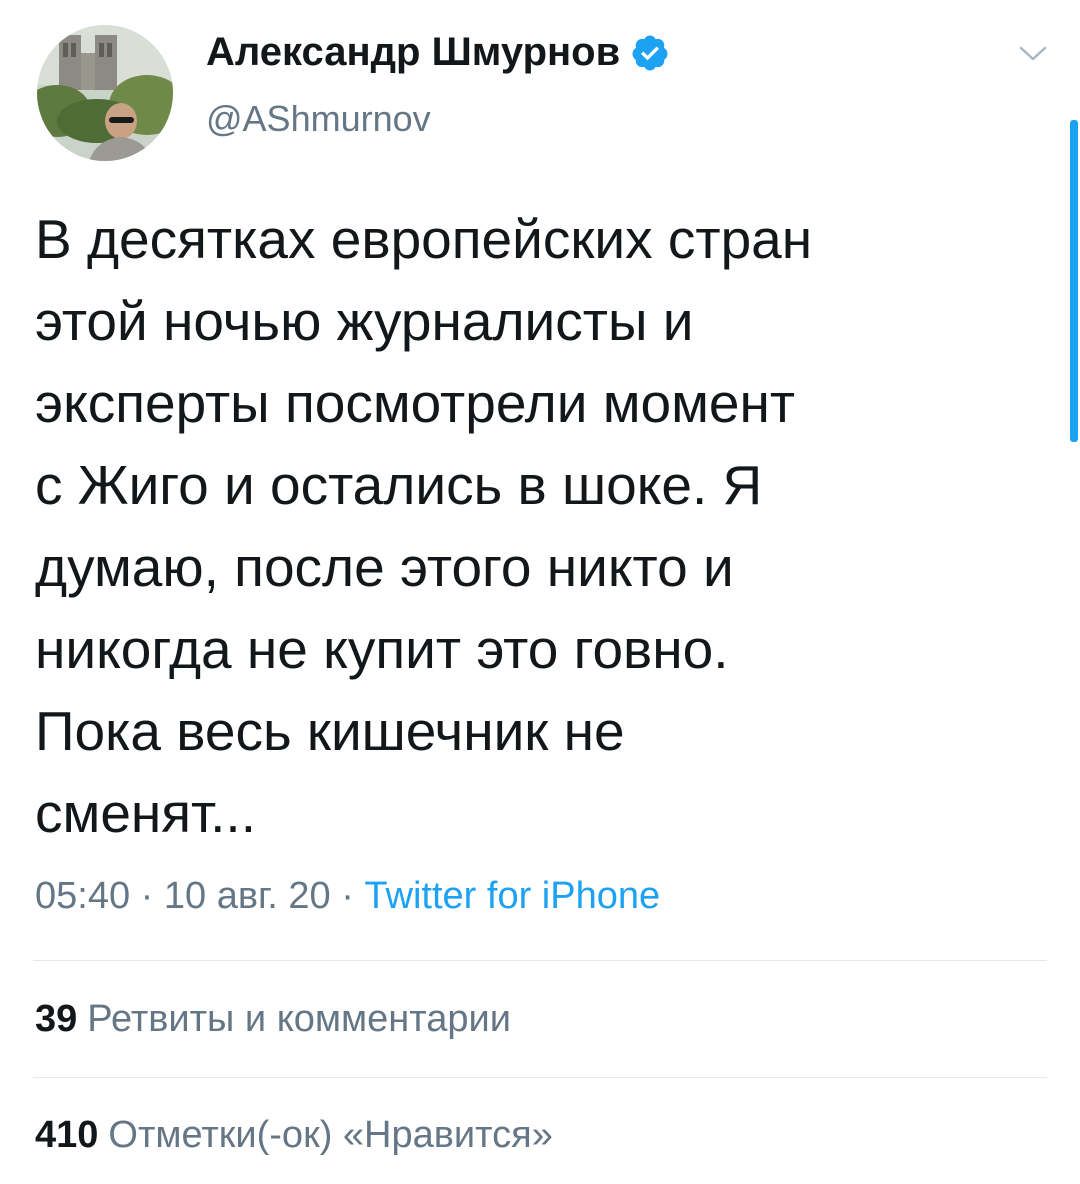  I want to click on author-display-name: Александр Шмурнов, so click(413, 52).